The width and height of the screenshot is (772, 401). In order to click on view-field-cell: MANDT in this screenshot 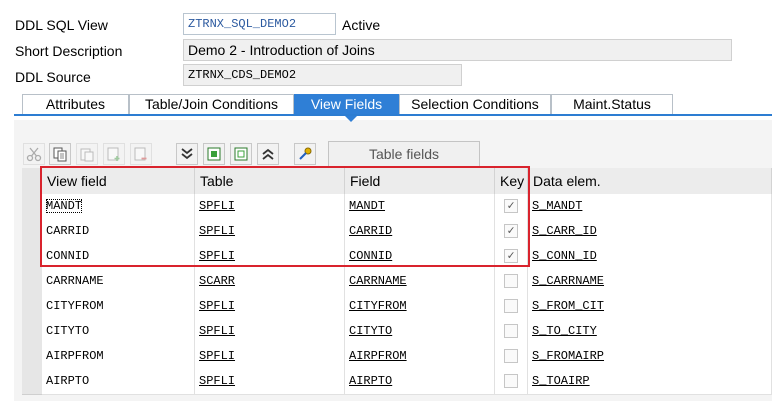, I will do `click(118, 206)`.